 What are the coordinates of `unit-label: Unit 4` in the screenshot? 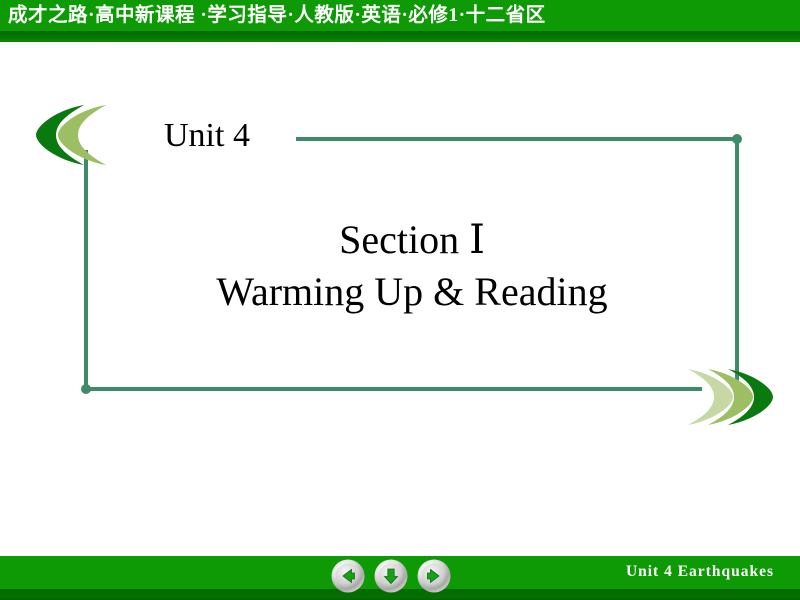 It's located at (207, 135).